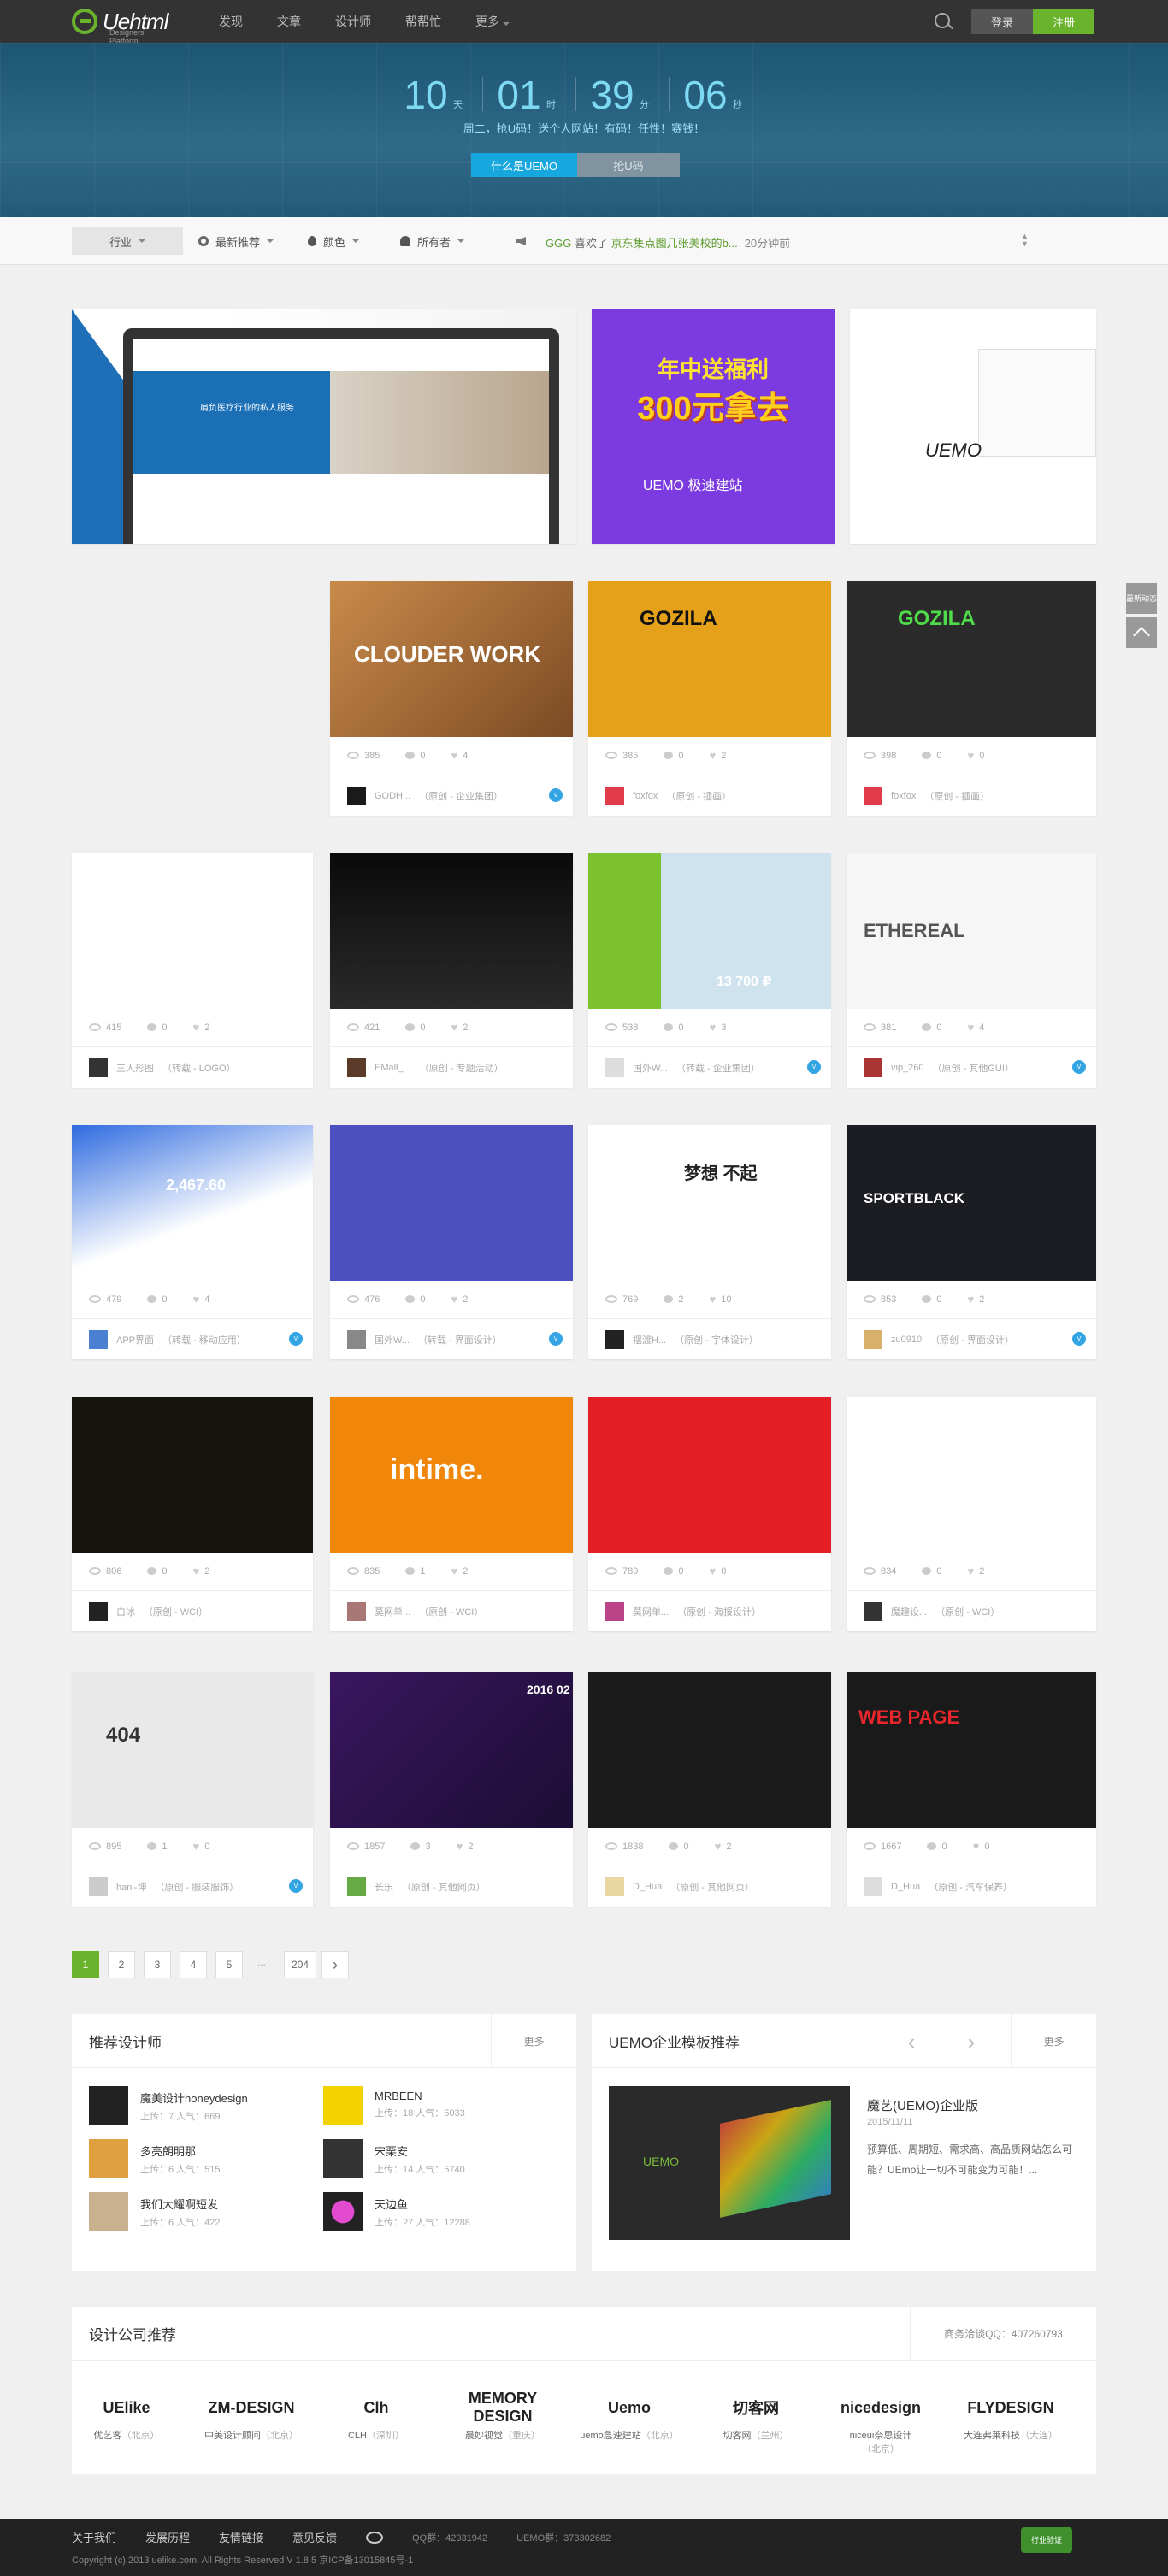 This screenshot has width=1168, height=2576. What do you see at coordinates (131, 1887) in the screenshot?
I see `author-name: hani-坤` at bounding box center [131, 1887].